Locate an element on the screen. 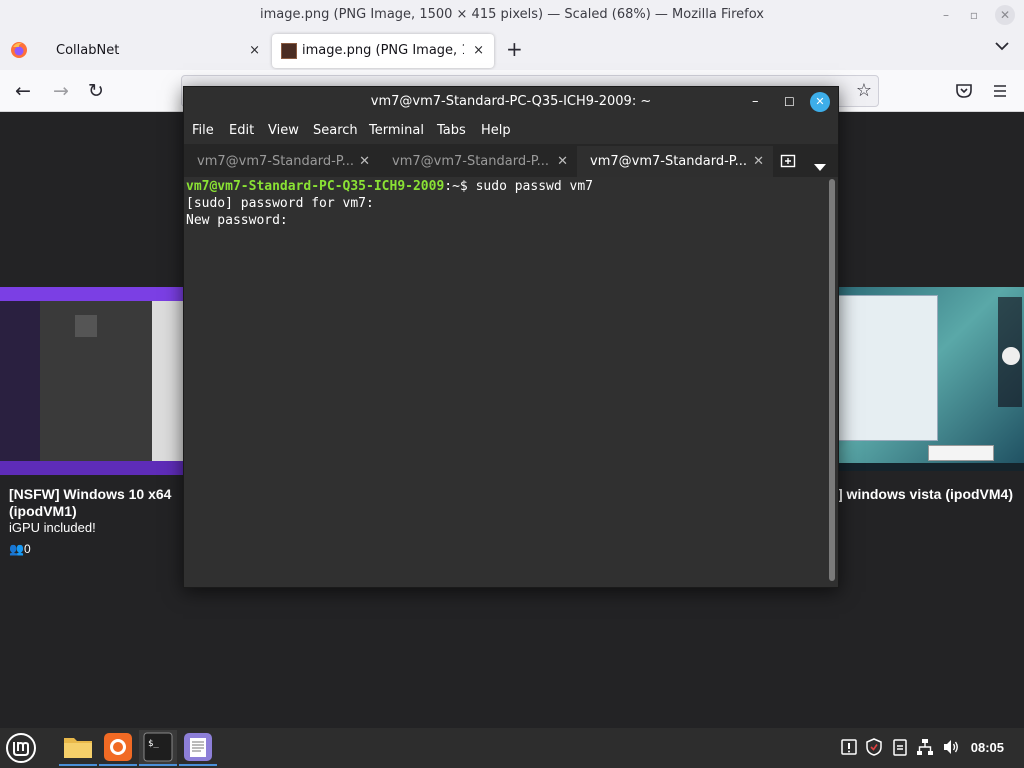  menu-terminal: Terminal is located at coordinates (396, 130).